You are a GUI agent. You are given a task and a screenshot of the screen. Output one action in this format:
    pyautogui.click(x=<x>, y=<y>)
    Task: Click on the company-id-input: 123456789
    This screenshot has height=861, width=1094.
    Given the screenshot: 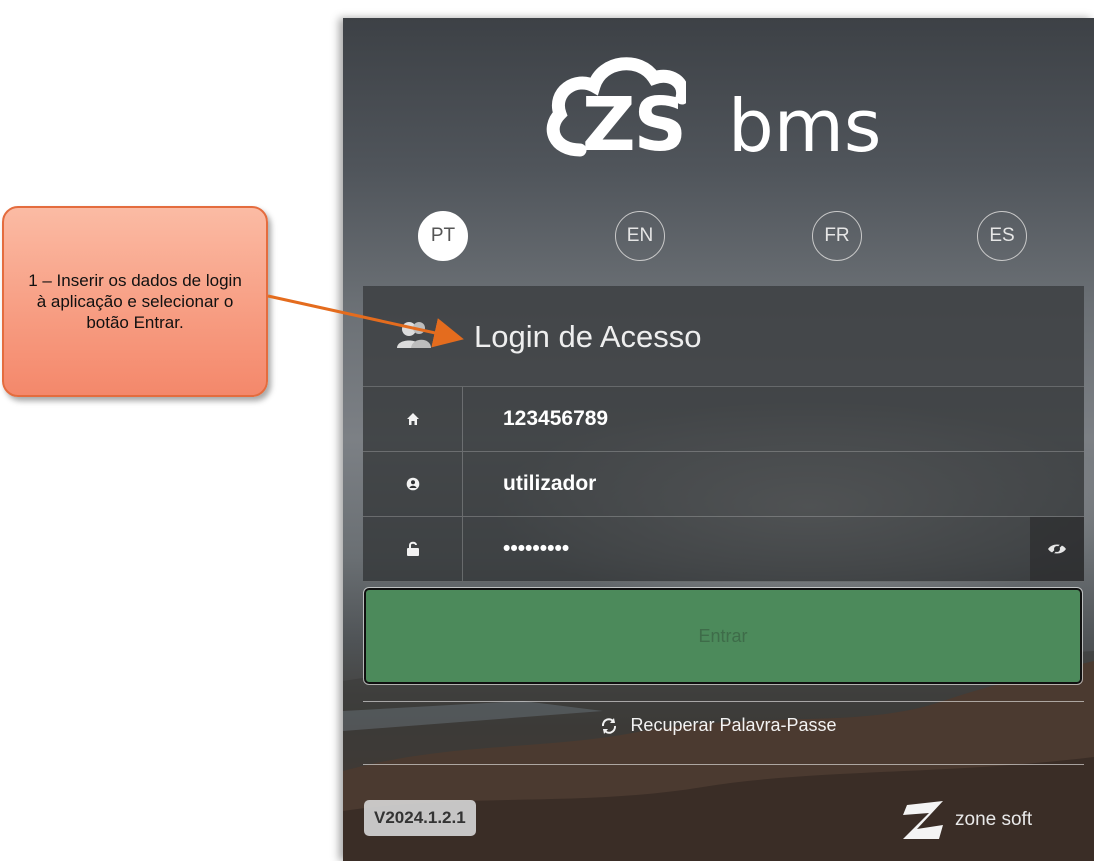 What is the action you would take?
    pyautogui.click(x=773, y=419)
    